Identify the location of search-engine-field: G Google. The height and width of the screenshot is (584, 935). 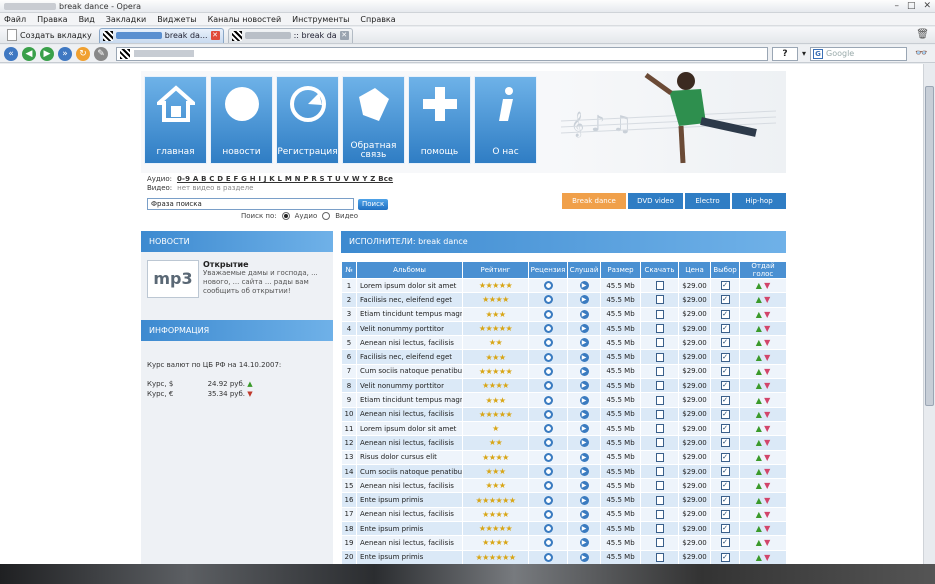
(859, 53).